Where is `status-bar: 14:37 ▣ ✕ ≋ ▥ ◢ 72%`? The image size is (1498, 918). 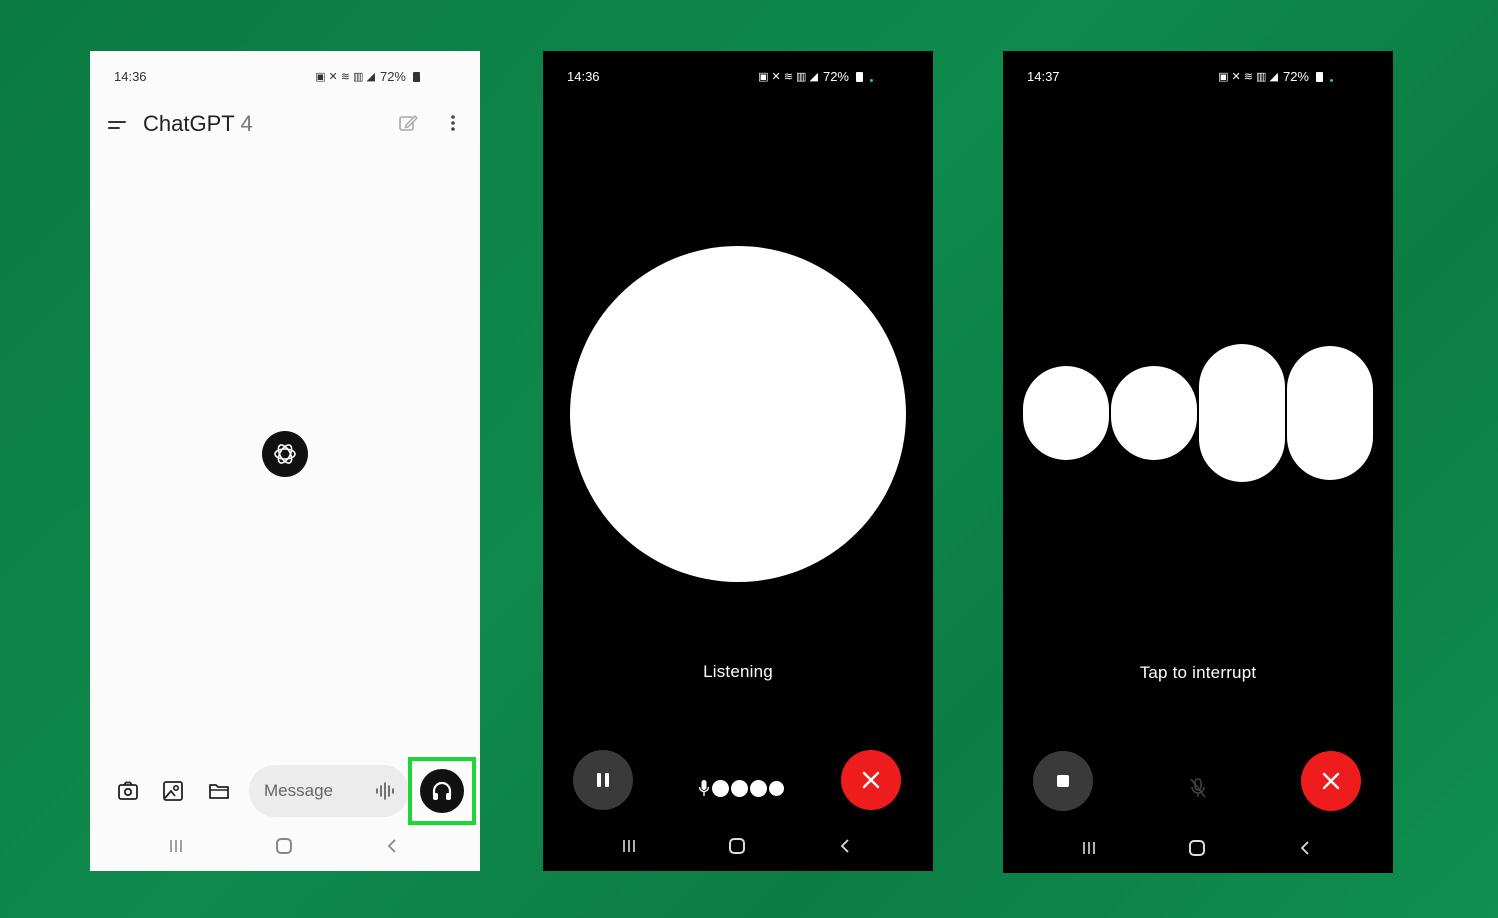
status-bar: 14:37 ▣ ✕ ≋ ▥ ◢ 72% is located at coordinates (1198, 77).